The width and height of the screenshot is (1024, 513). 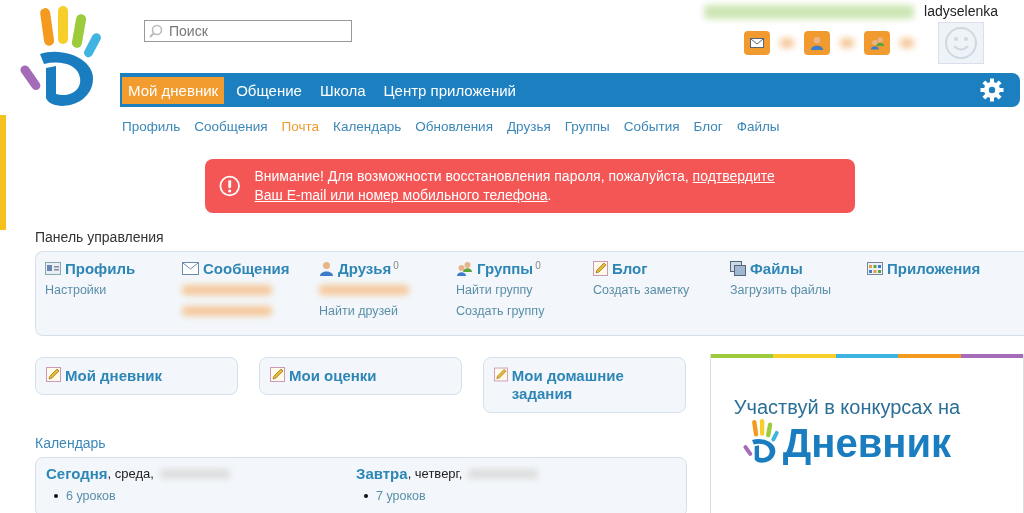 What do you see at coordinates (367, 126) in the screenshot?
I see `subnav-link: Календарь` at bounding box center [367, 126].